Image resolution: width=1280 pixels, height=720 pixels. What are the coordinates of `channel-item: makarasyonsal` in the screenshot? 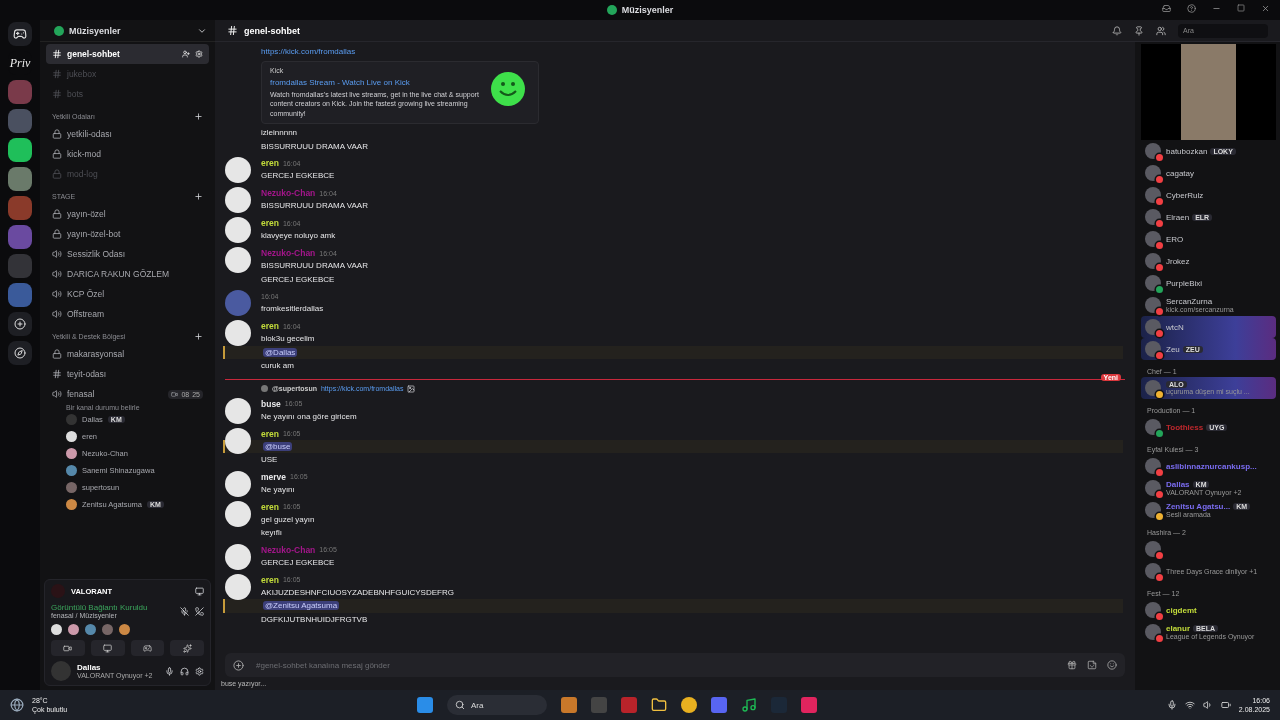 It's located at (127, 354).